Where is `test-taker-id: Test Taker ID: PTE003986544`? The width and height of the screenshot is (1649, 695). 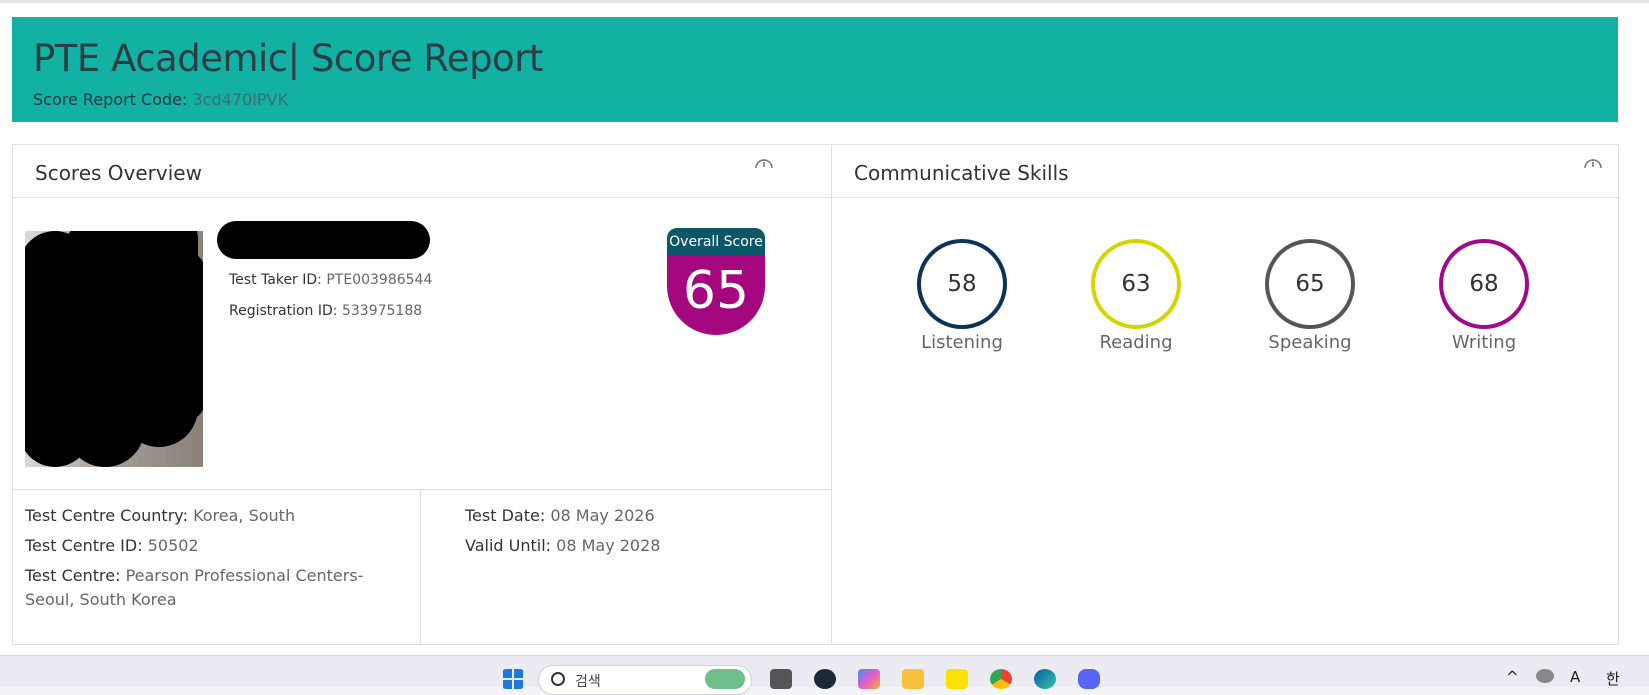
test-taker-id: Test Taker ID: PTE003986544 is located at coordinates (331, 280).